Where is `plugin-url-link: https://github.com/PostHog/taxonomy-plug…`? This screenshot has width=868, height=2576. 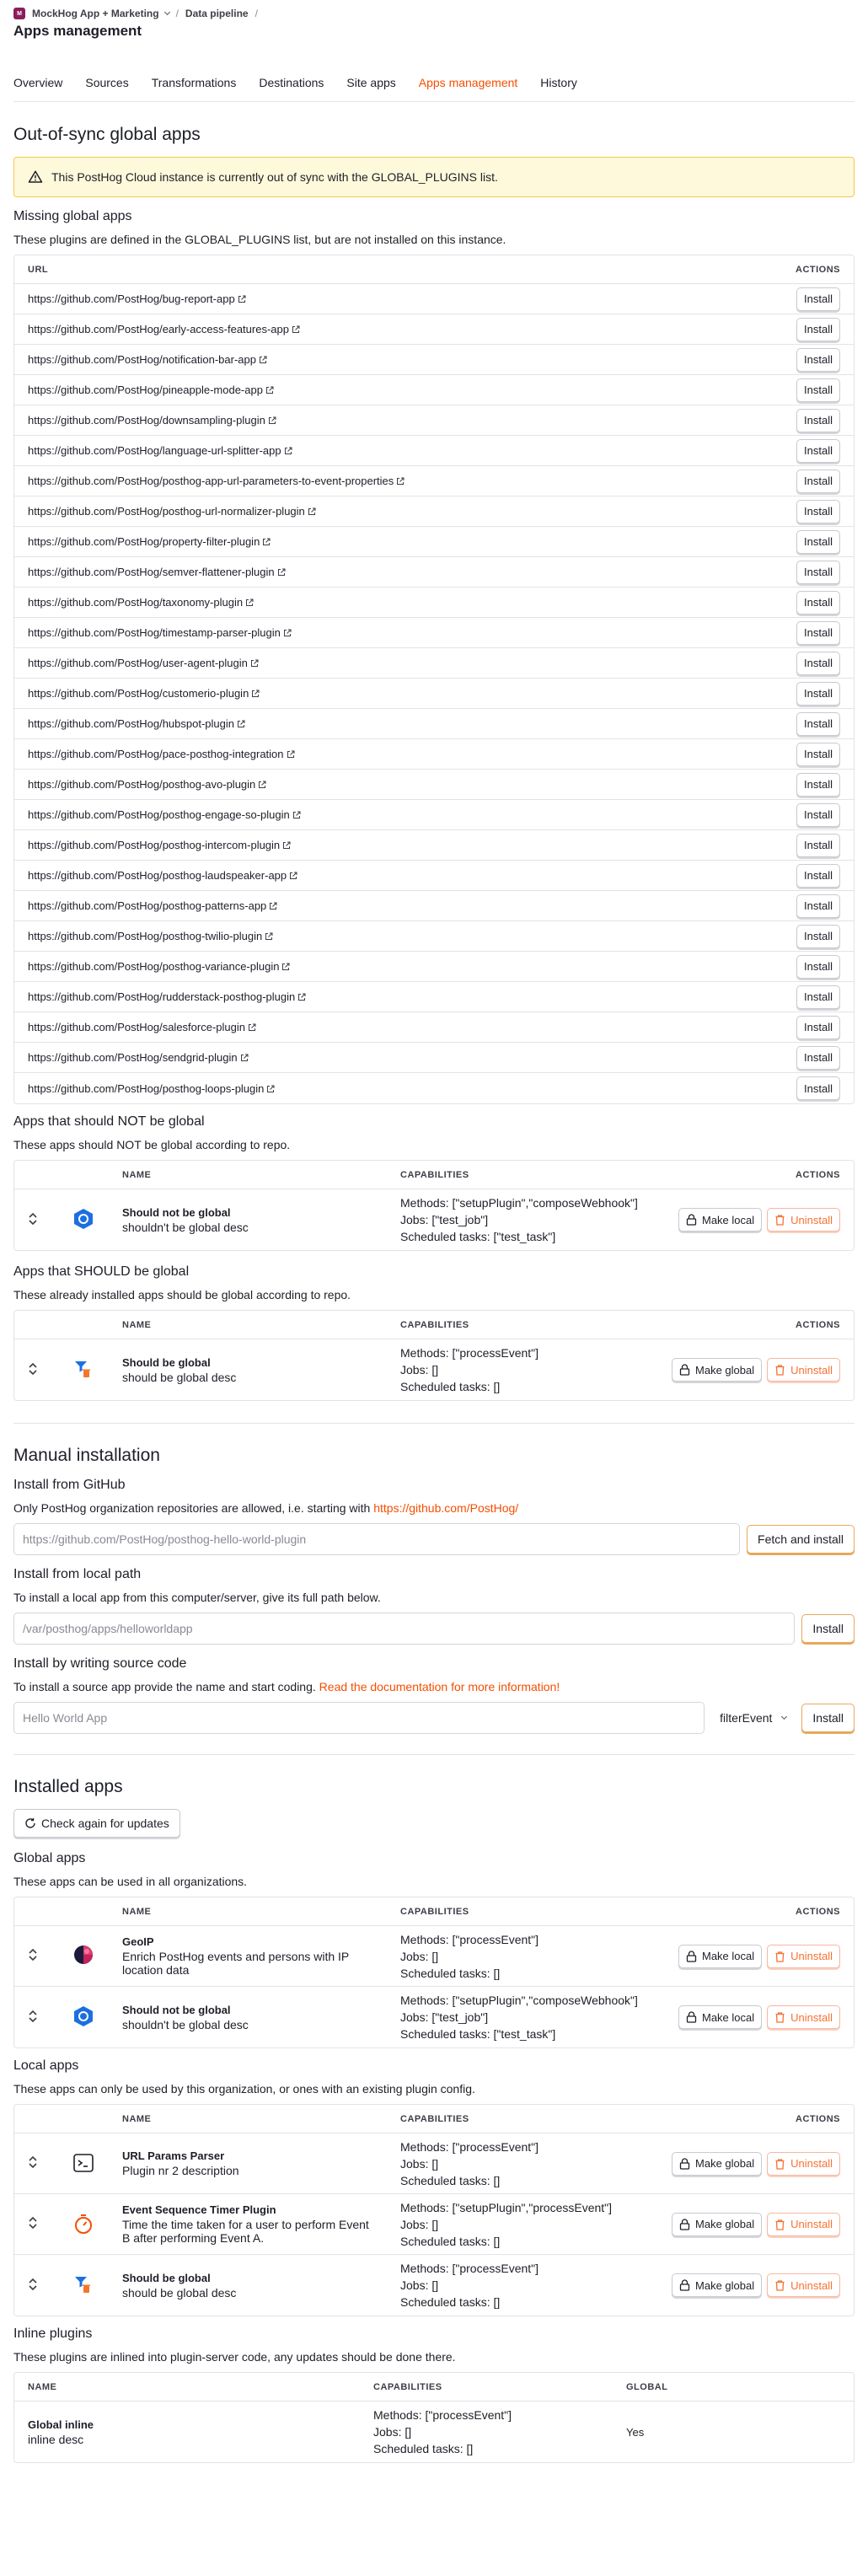
plugin-url-link: https://github.com/PostHog/taxonomy-plug… is located at coordinates (135, 602).